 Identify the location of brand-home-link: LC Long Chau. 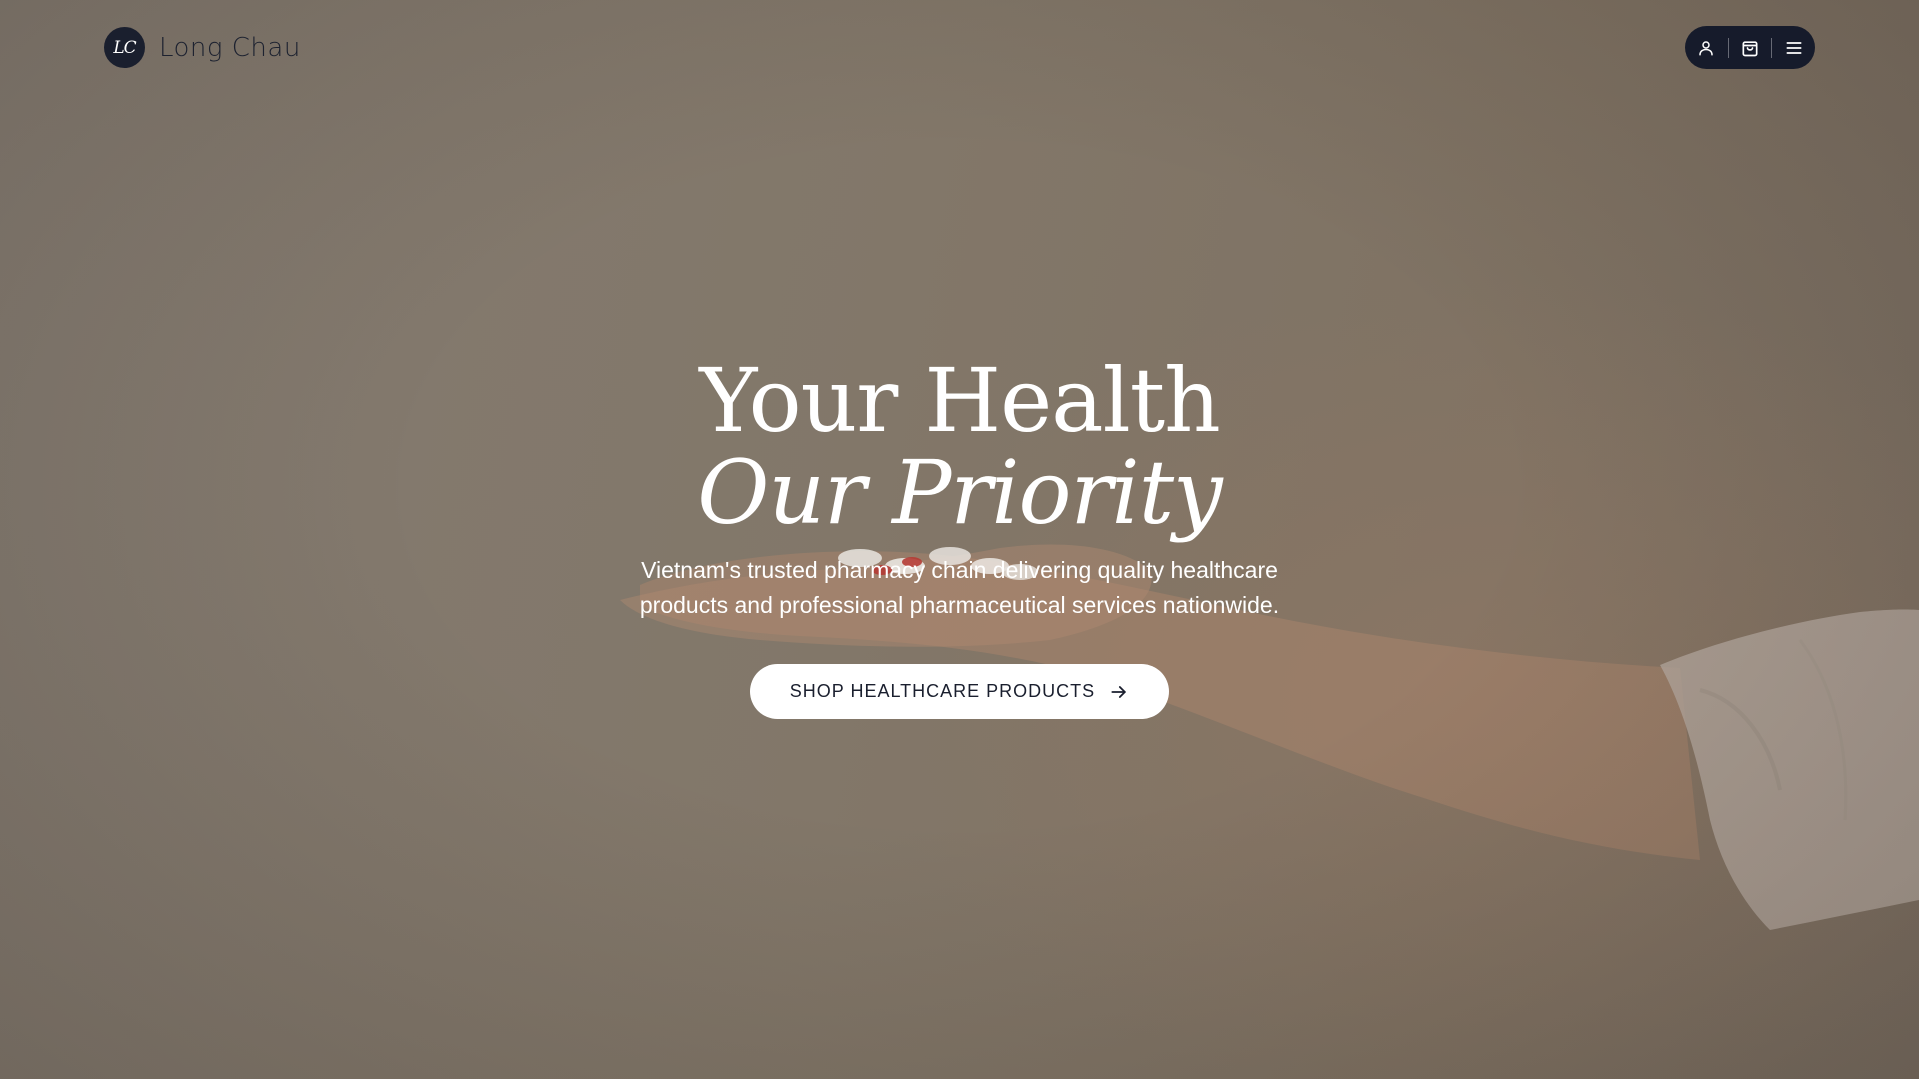
(202, 47).